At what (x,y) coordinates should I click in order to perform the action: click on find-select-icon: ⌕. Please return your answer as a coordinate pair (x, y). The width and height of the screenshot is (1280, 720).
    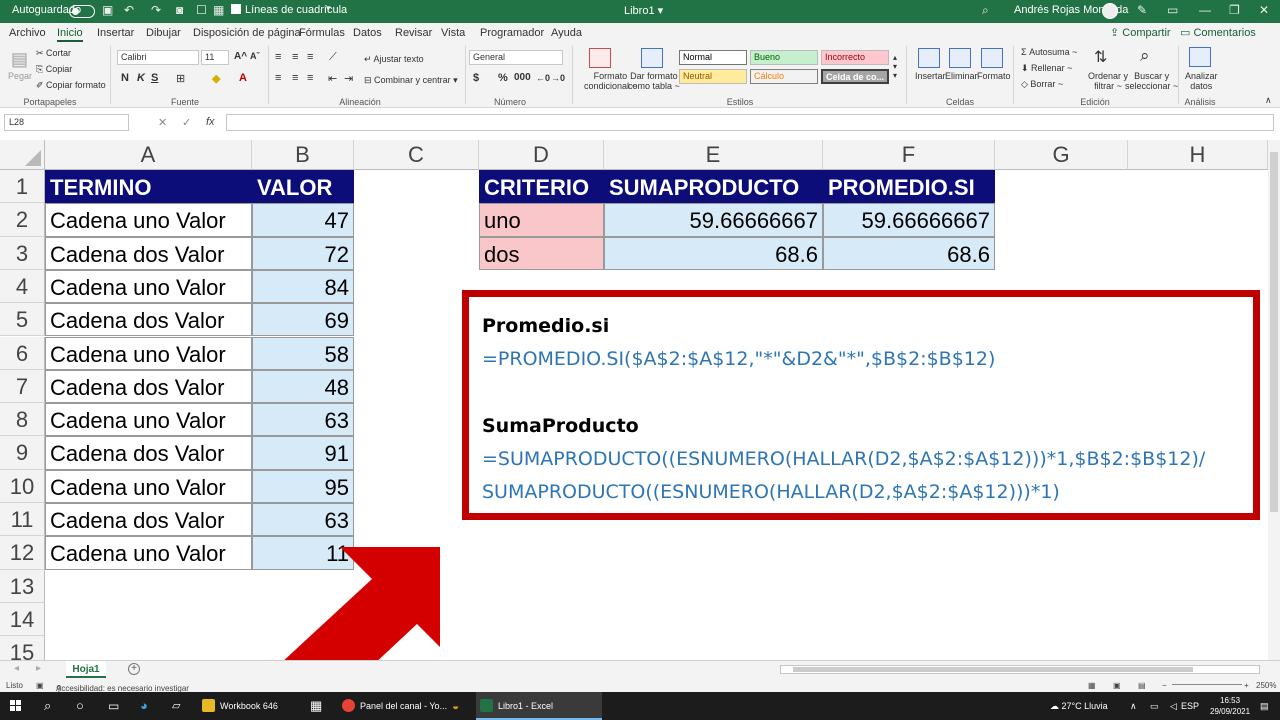
    Looking at the image, I should click on (1145, 56).